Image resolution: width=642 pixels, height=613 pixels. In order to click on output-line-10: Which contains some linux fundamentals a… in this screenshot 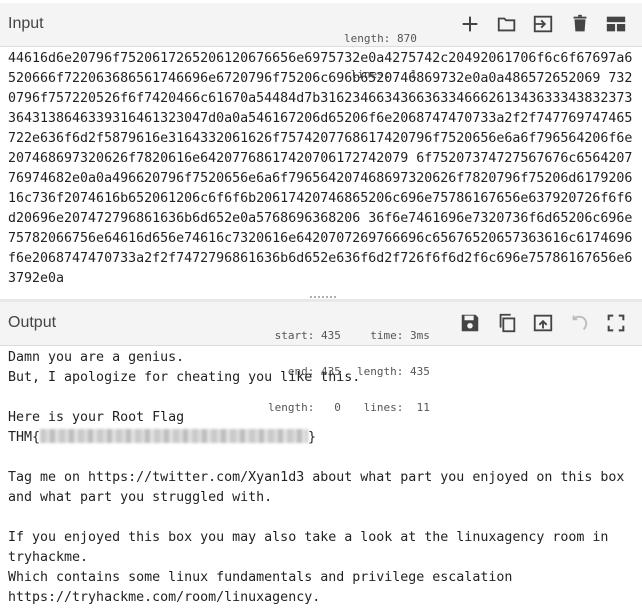, I will do `click(260, 577)`.